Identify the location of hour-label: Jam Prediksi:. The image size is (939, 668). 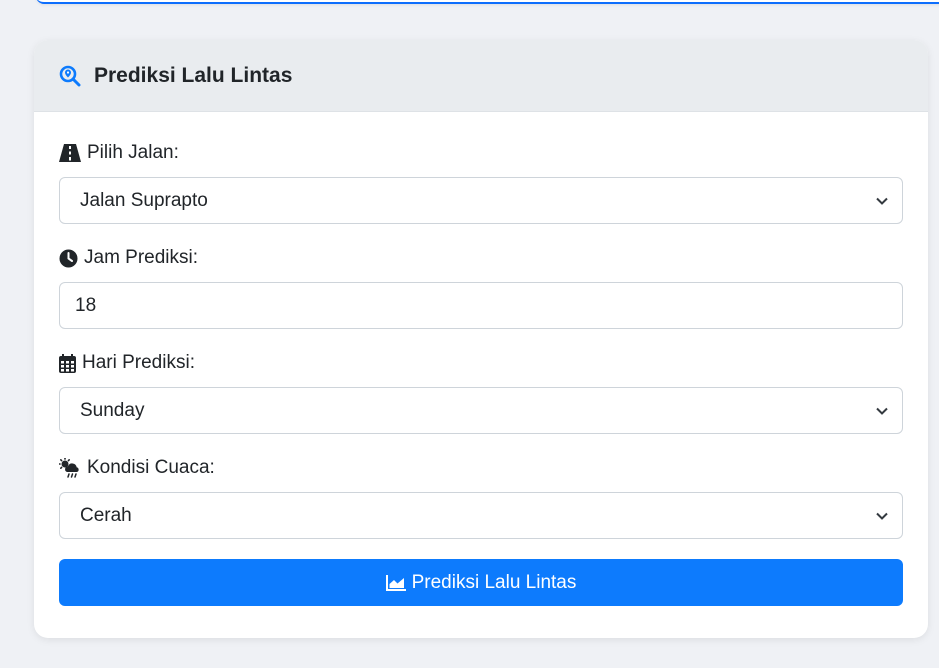
(481, 258).